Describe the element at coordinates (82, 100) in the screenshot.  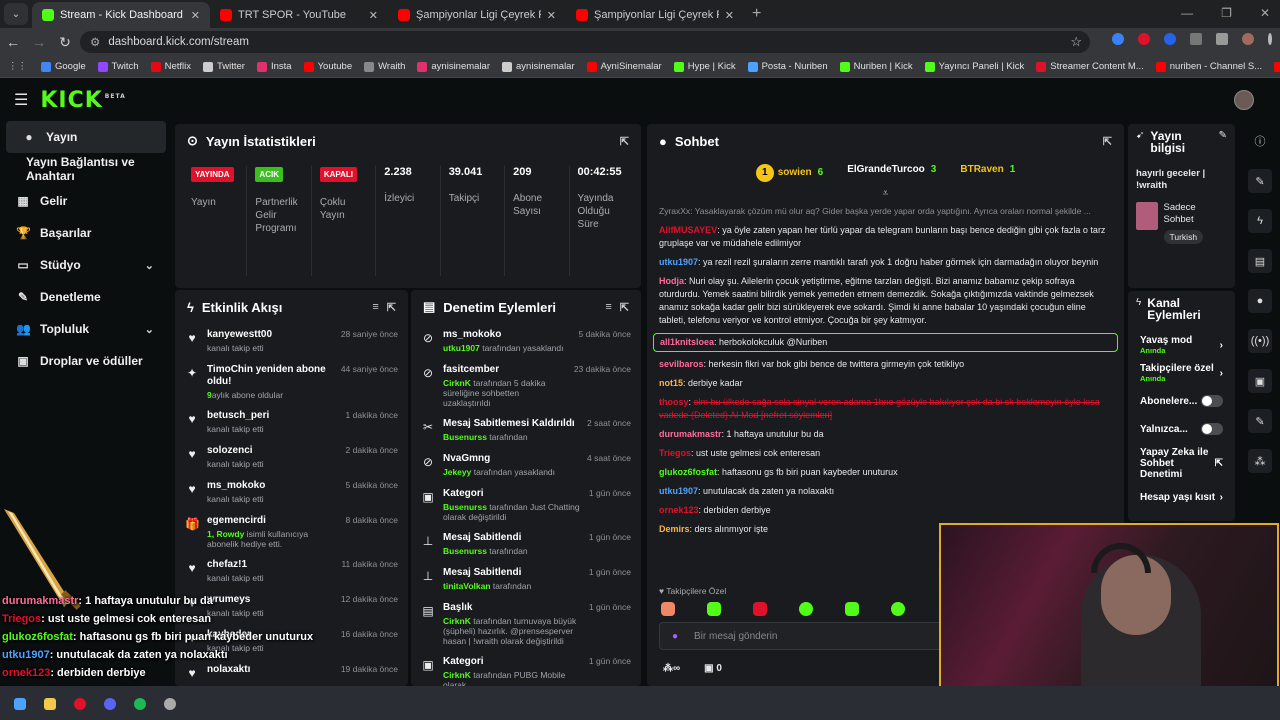
I see `kick-logo: KICK BETA` at that location.